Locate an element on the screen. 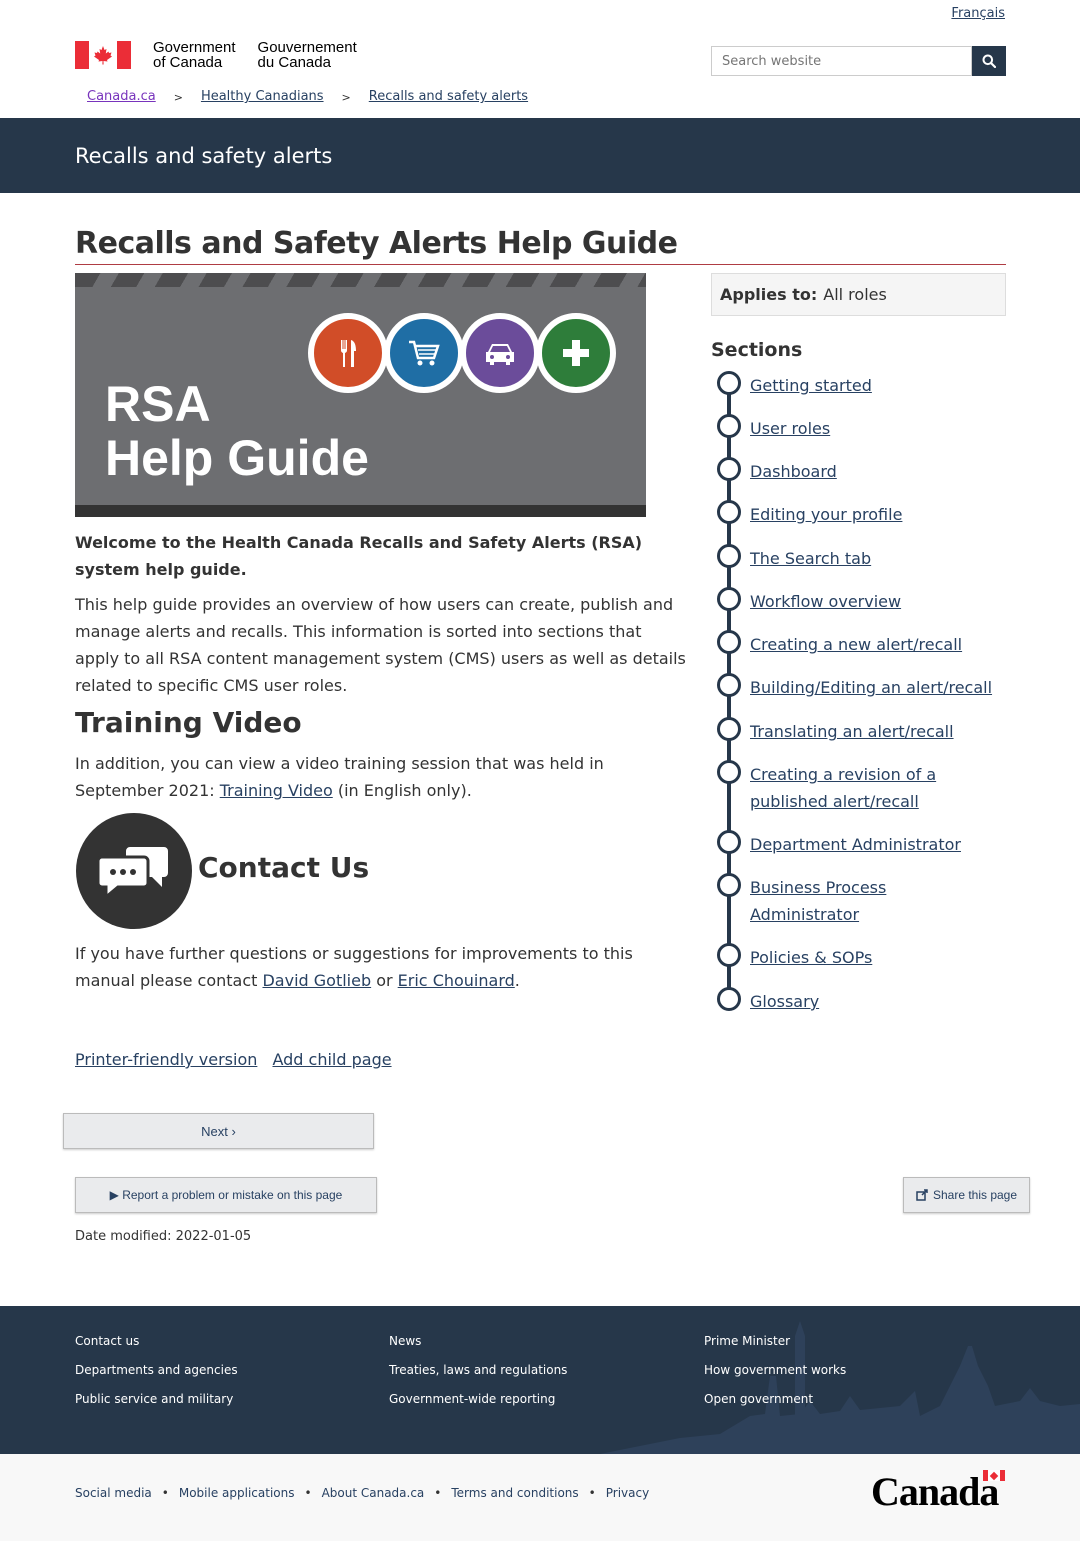 This screenshot has height=1541, width=1080. section-link-search-tab: The Search tab is located at coordinates (875, 558).